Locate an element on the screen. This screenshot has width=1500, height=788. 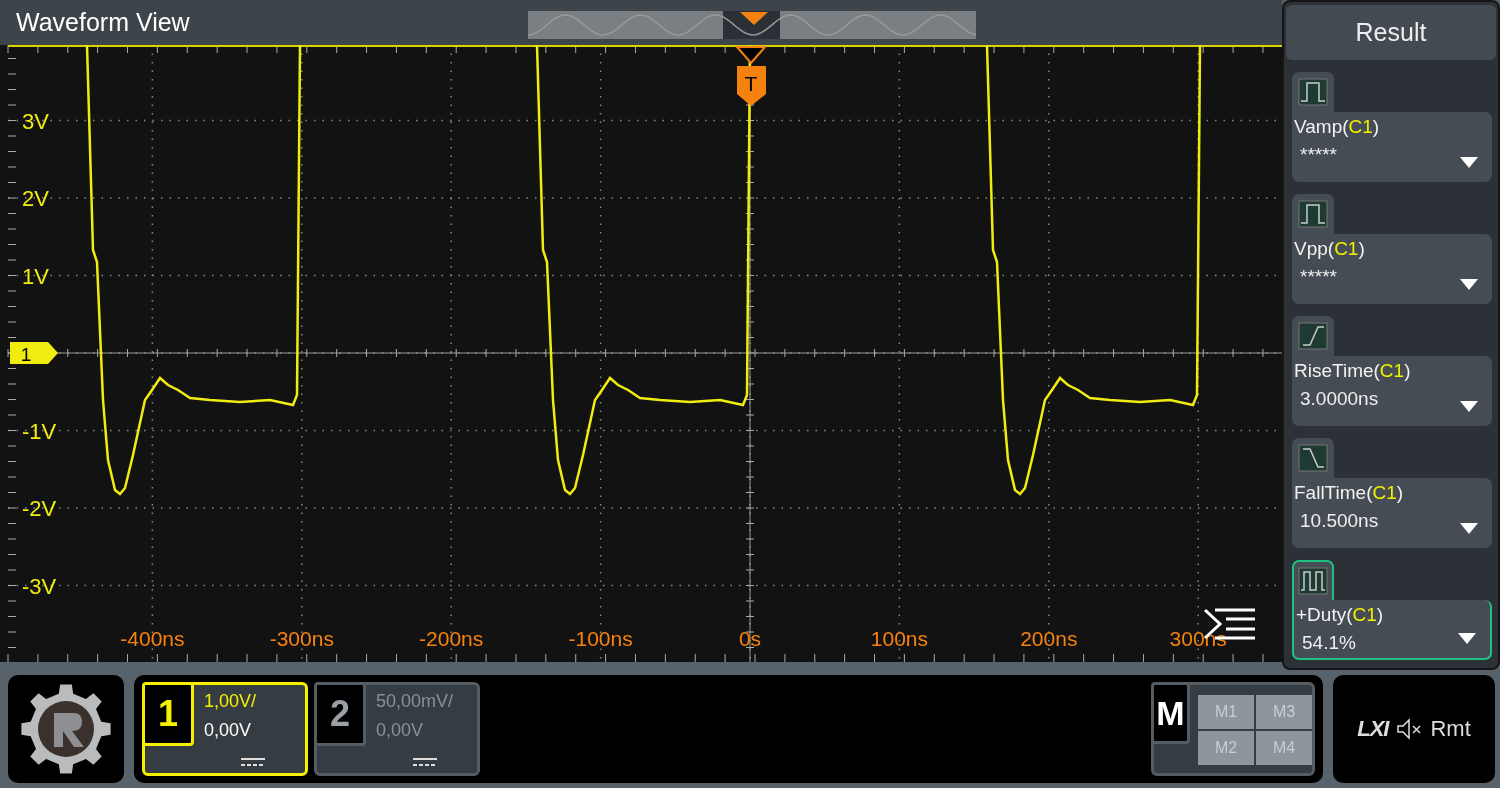
y-axis-label: 3V is located at coordinates (35, 121).